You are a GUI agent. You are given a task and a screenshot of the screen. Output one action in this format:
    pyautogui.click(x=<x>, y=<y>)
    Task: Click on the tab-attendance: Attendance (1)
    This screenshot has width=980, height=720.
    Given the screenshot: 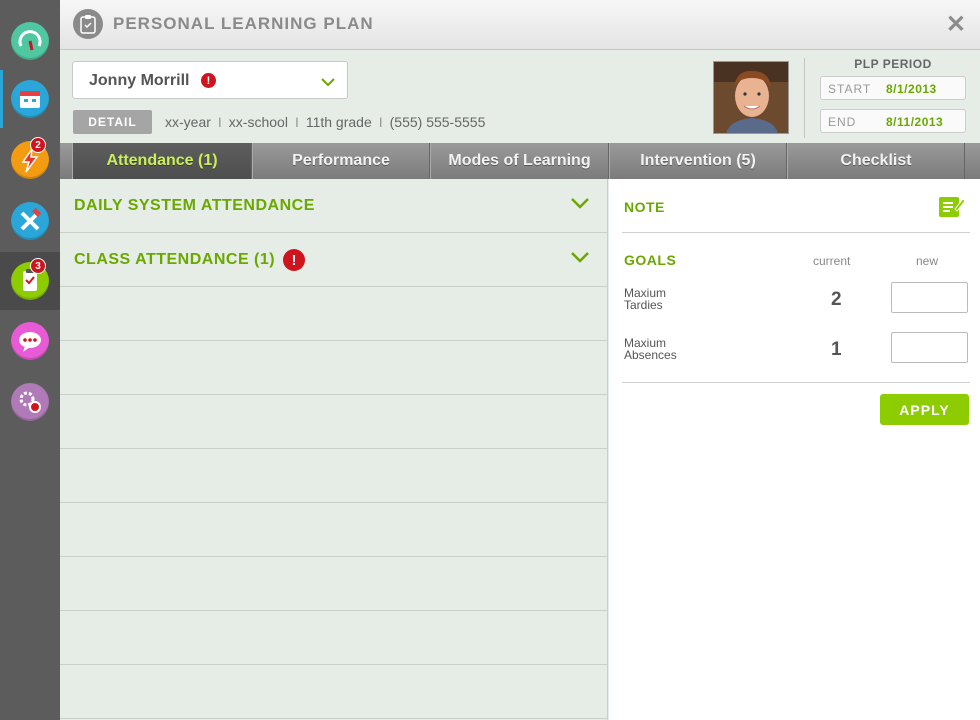 What is the action you would take?
    pyautogui.click(x=162, y=161)
    